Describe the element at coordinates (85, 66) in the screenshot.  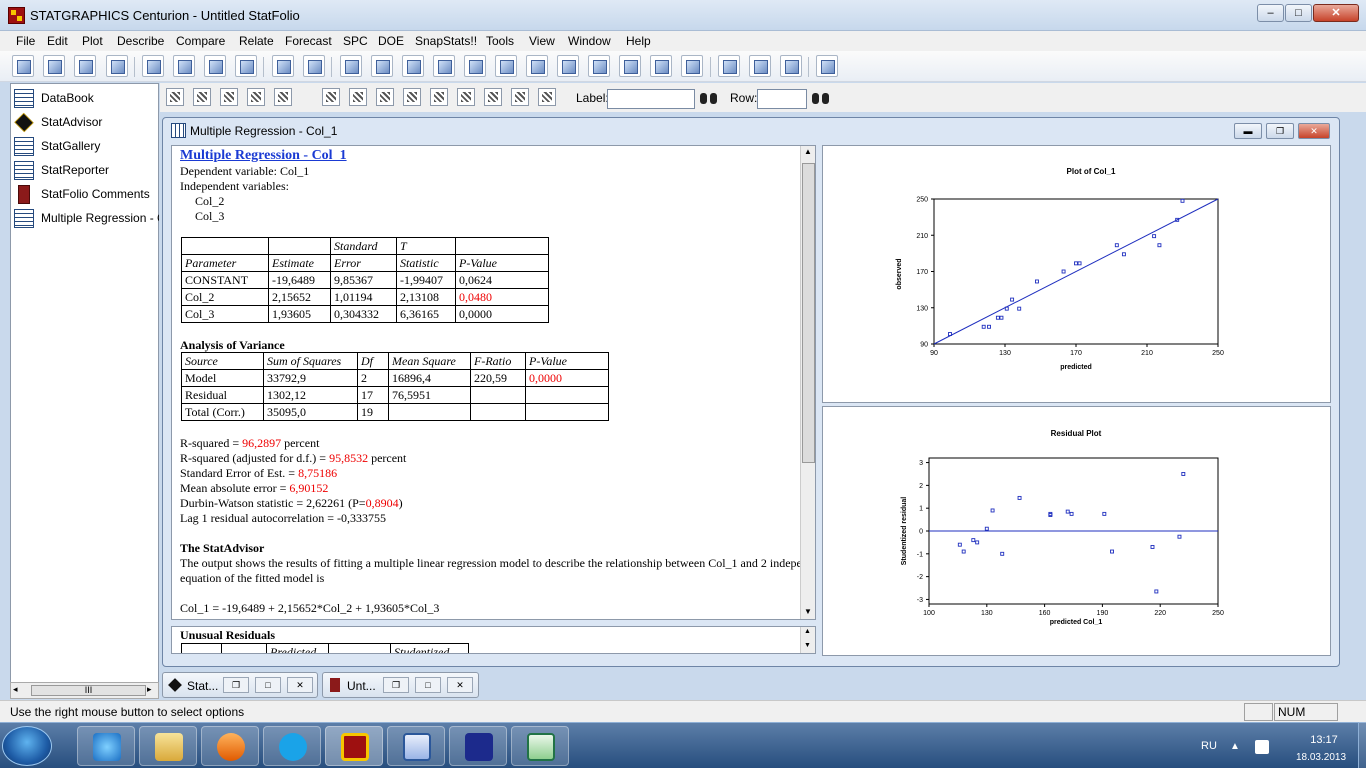
I see `databook-toolbar-icon` at that location.